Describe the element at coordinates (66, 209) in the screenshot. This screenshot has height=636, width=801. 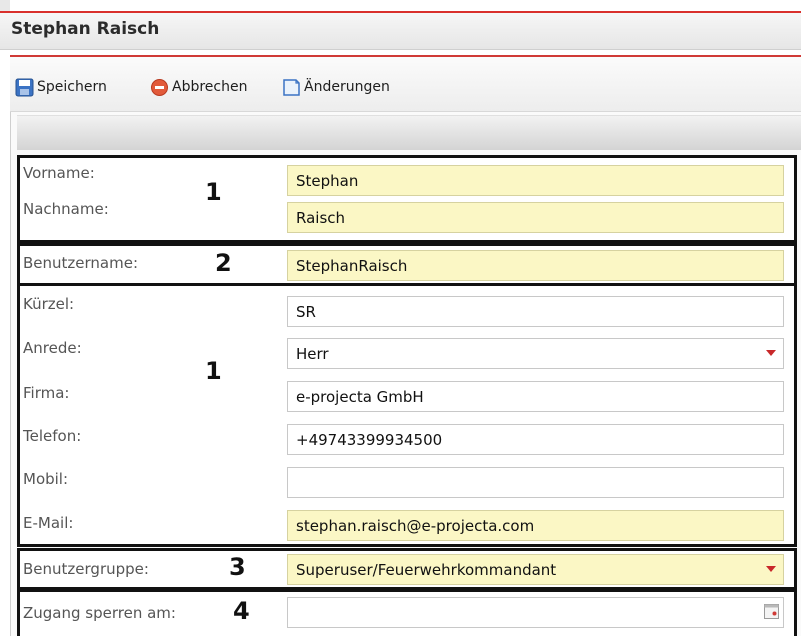
I see `nachname-label: Nachname:` at that location.